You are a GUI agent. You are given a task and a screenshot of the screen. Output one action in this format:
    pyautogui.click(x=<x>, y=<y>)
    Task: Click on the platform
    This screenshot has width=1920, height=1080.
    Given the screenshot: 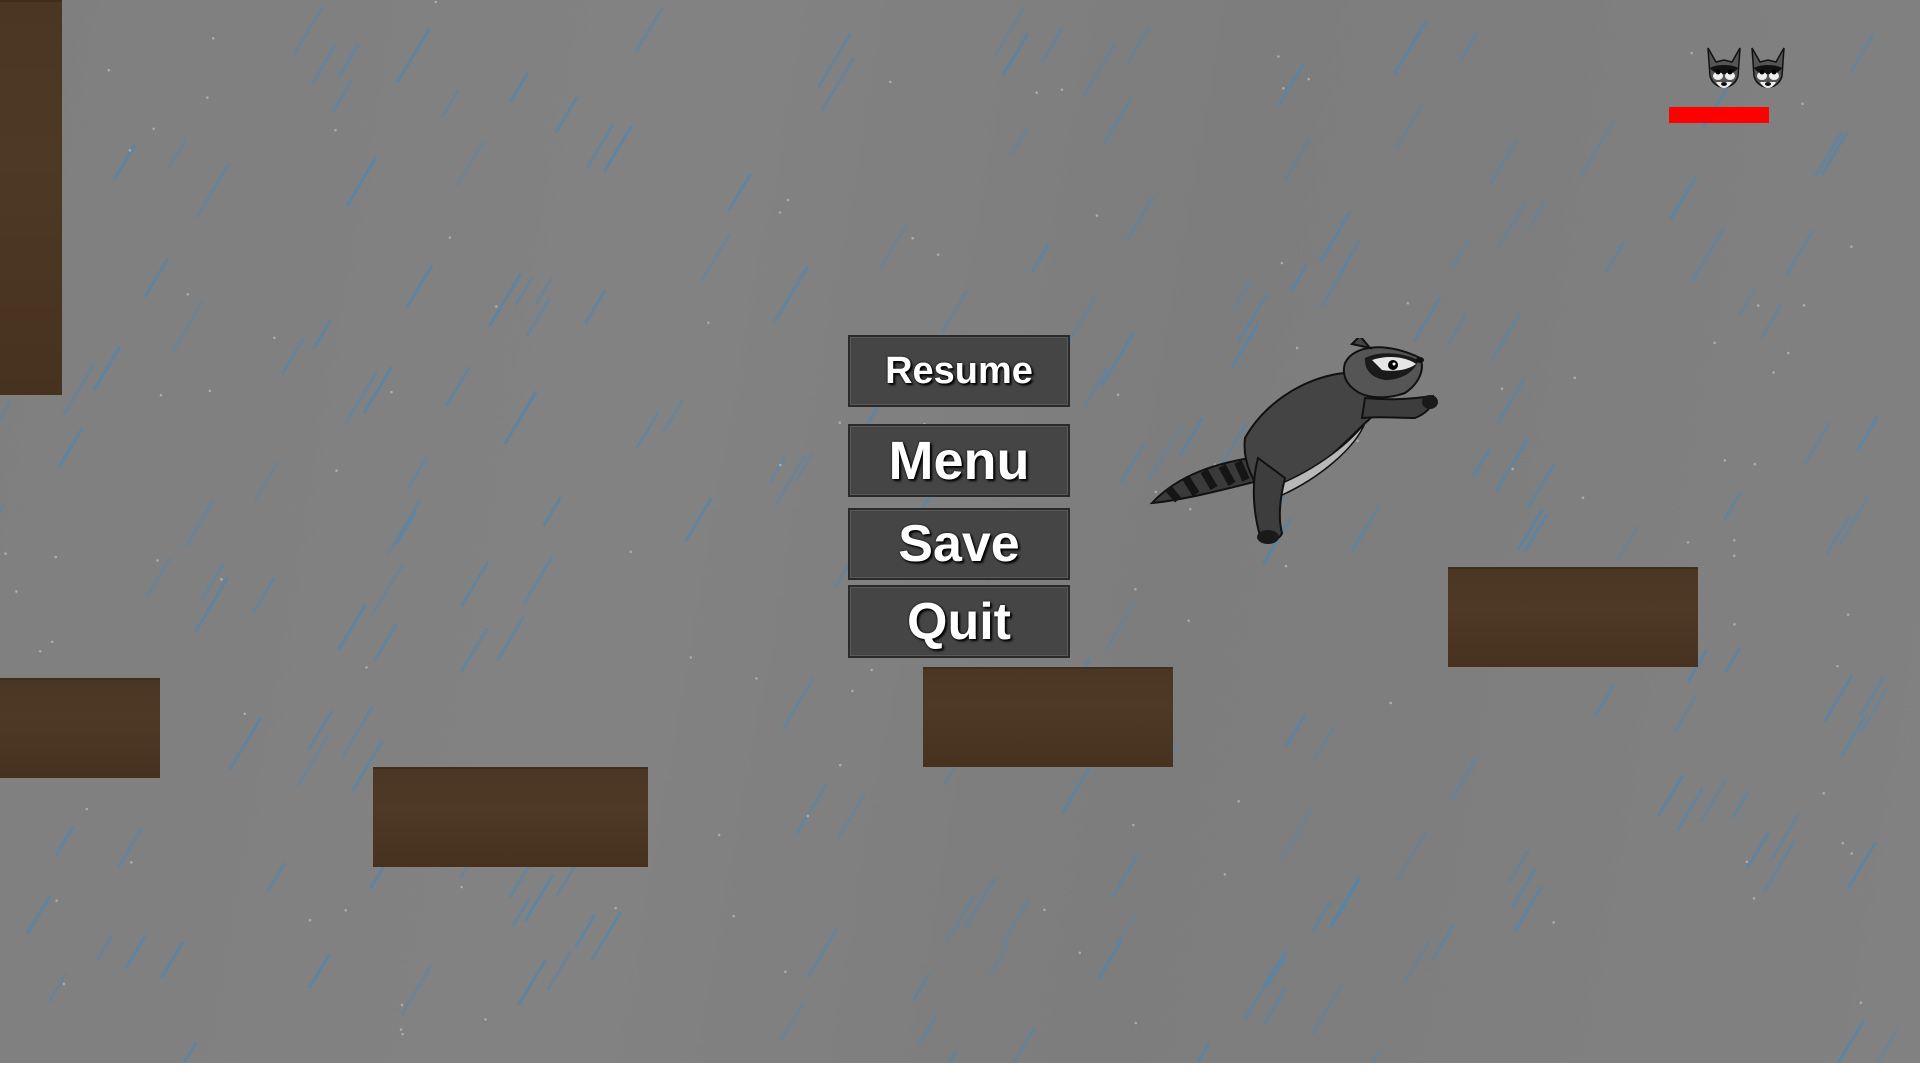 What is the action you would take?
    pyautogui.click(x=1048, y=717)
    